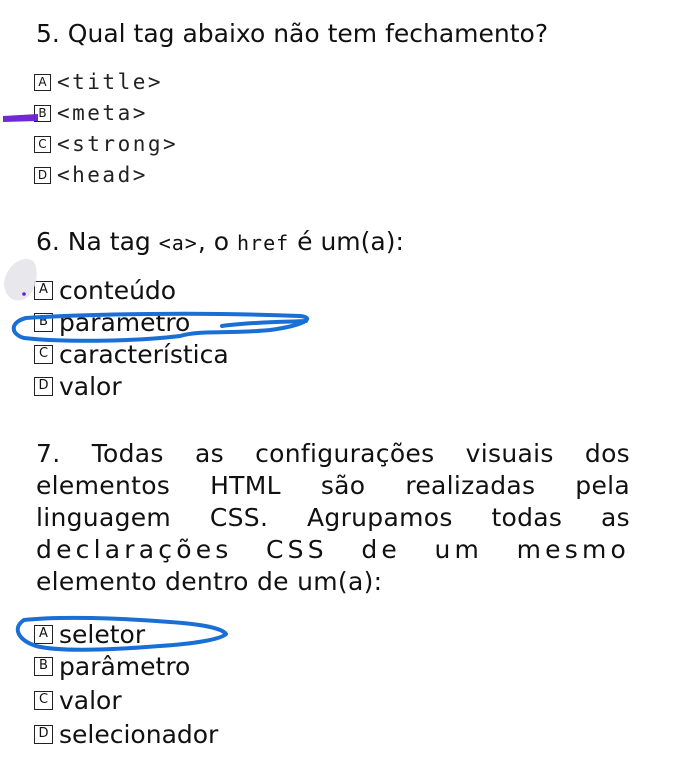 This screenshot has height=777, width=693. I want to click on q5-option-b: B <meta>, so click(91, 113).